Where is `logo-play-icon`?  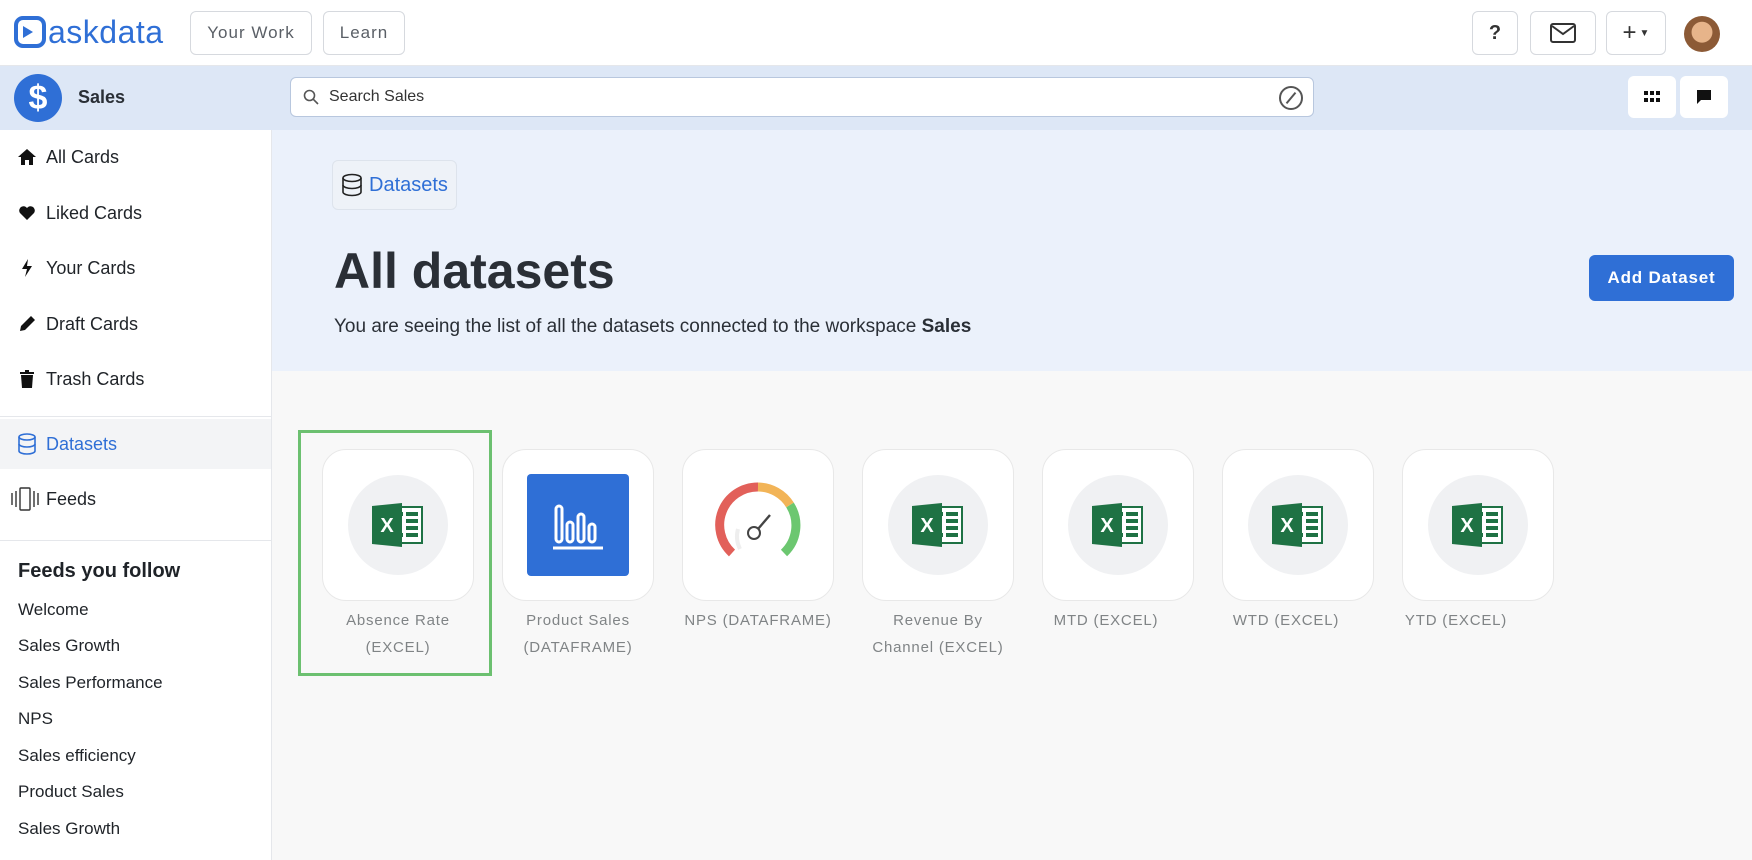
logo-play-icon is located at coordinates (30, 32).